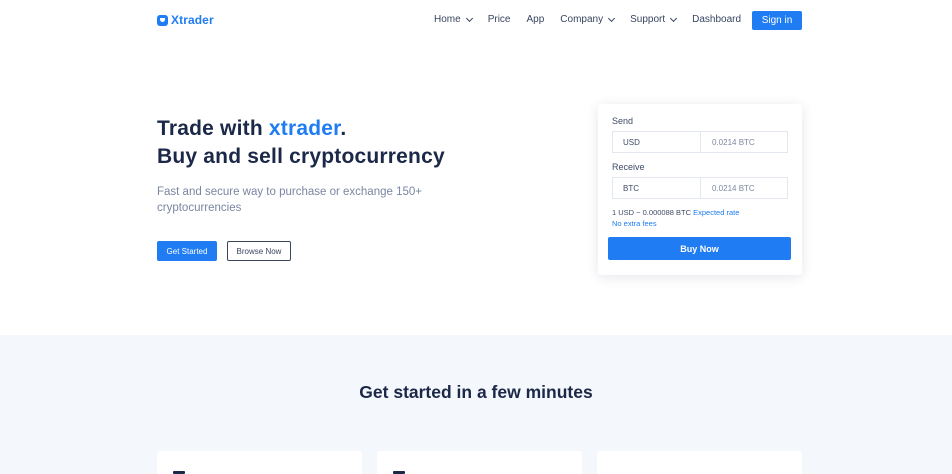 The height and width of the screenshot is (474, 952). I want to click on expected-rate-link: Expected rate, so click(716, 212).